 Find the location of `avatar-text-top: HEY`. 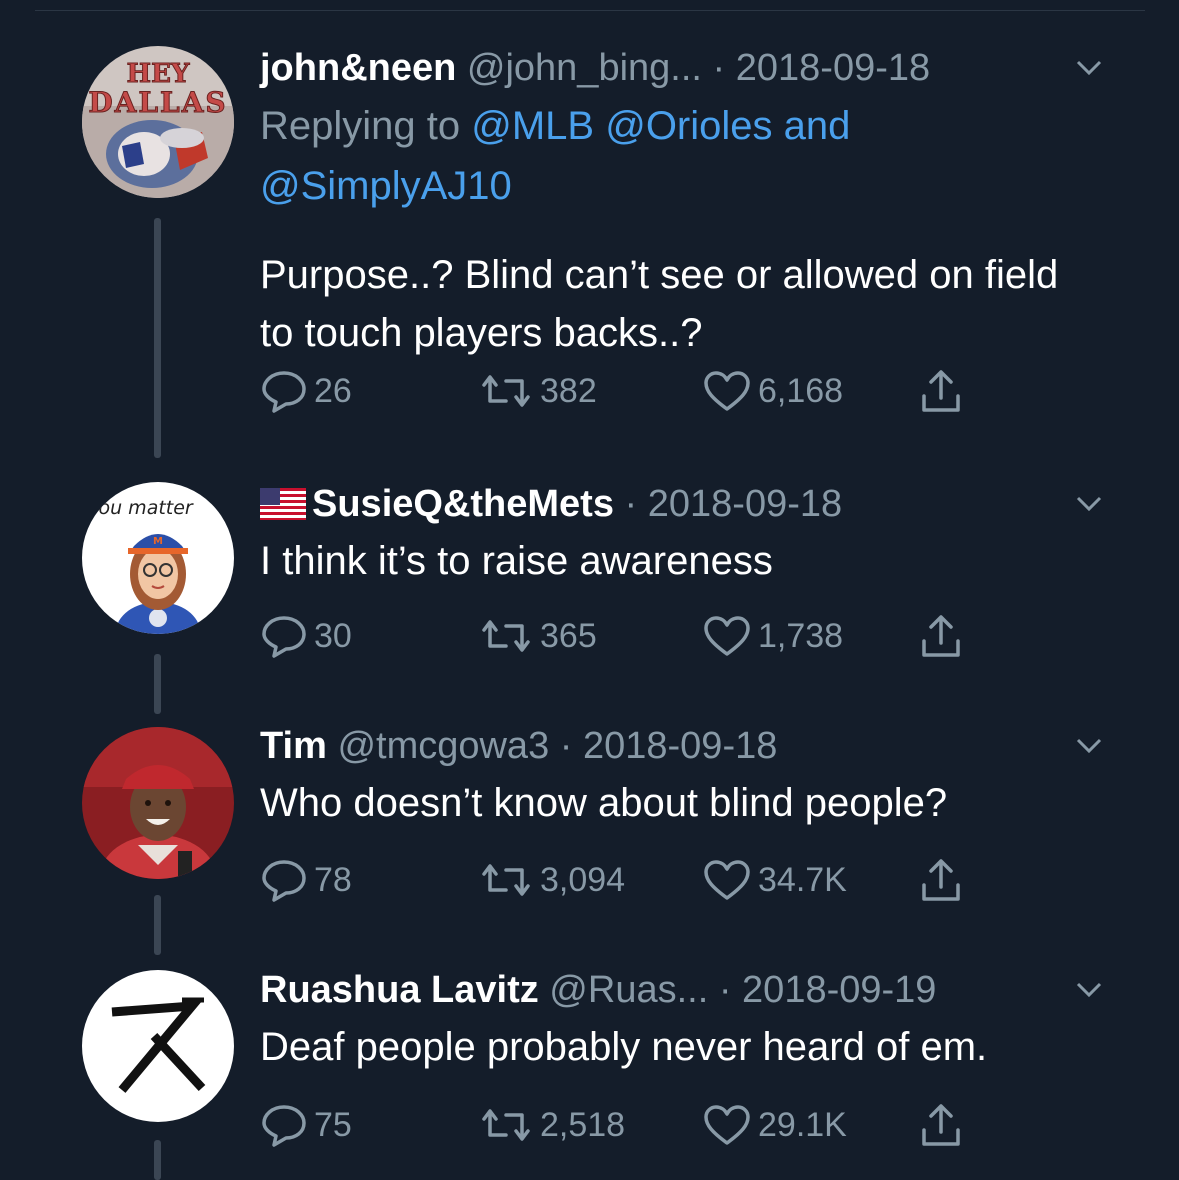

avatar-text-top: HEY is located at coordinates (158, 74).